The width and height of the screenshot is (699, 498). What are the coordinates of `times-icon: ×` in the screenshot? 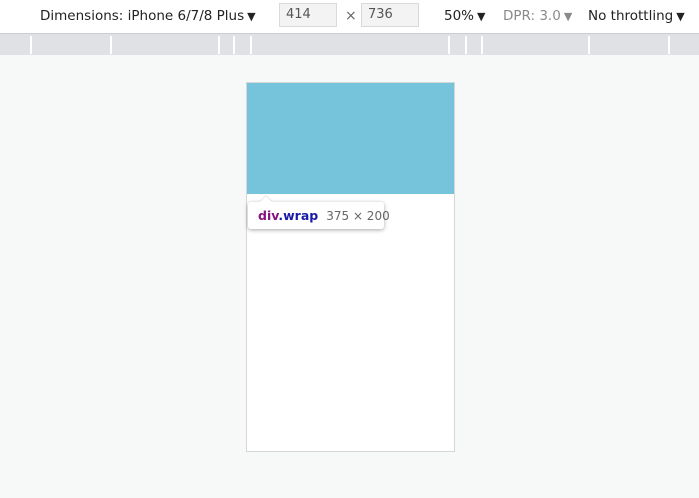 It's located at (351, 16).